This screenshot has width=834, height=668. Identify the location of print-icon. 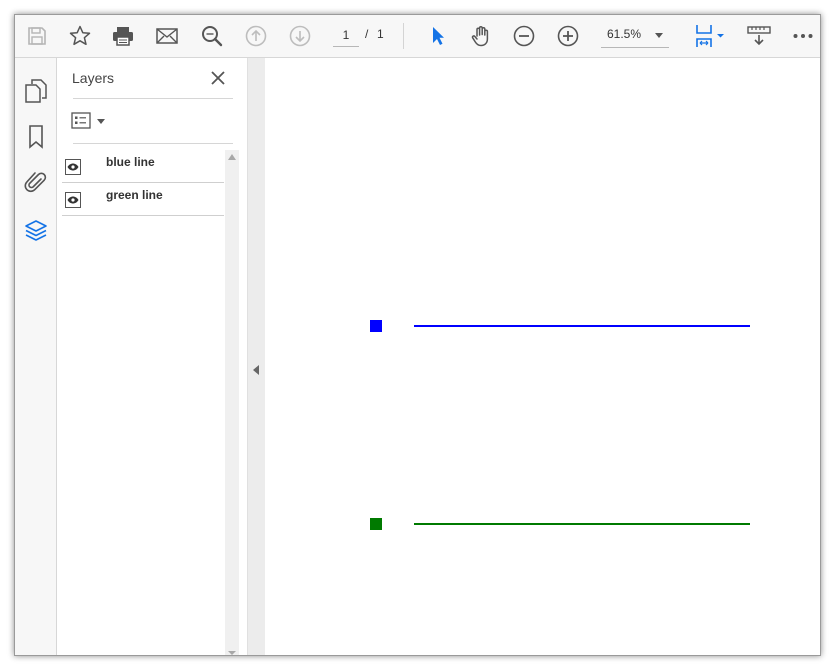
(123, 36).